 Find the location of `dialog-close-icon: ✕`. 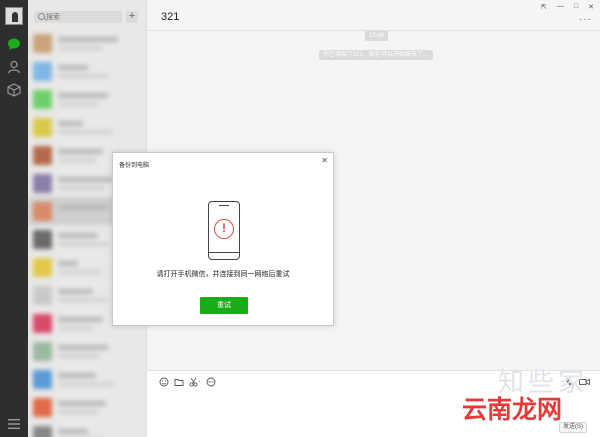

dialog-close-icon: ✕ is located at coordinates (324, 160).